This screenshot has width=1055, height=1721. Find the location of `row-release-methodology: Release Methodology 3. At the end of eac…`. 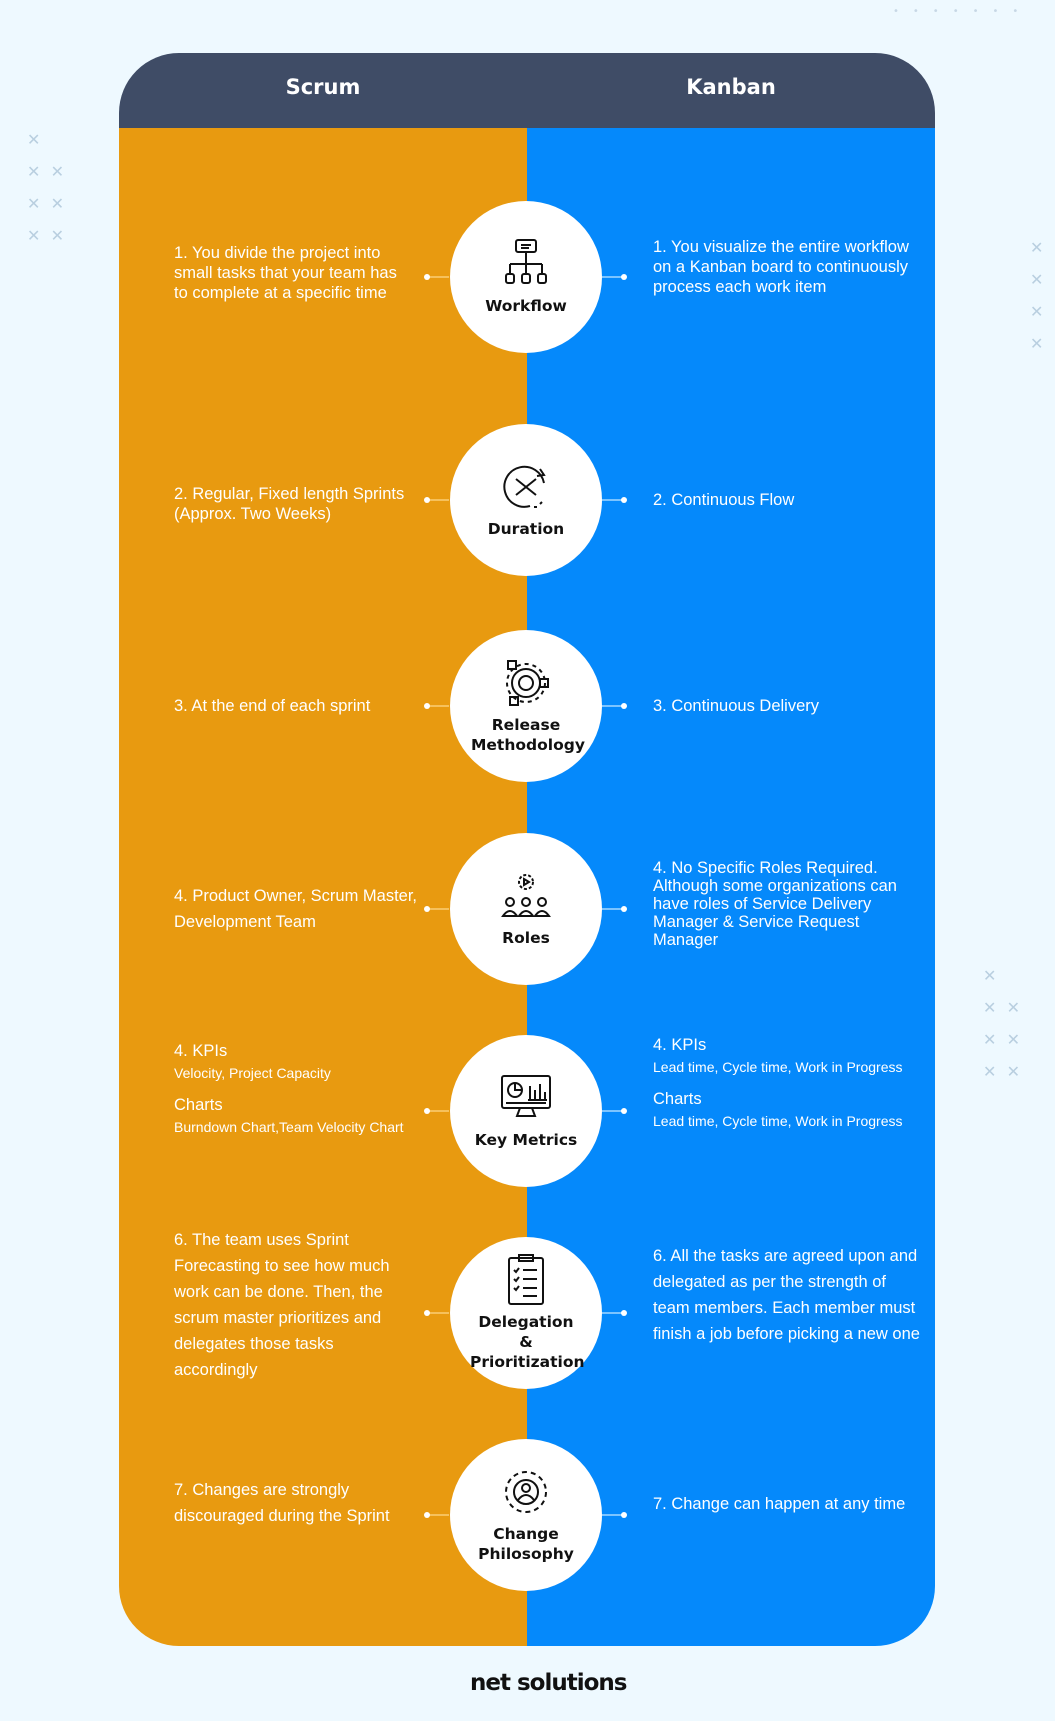

row-release-methodology: Release Methodology 3. At the end of eac… is located at coordinates (527, 706).